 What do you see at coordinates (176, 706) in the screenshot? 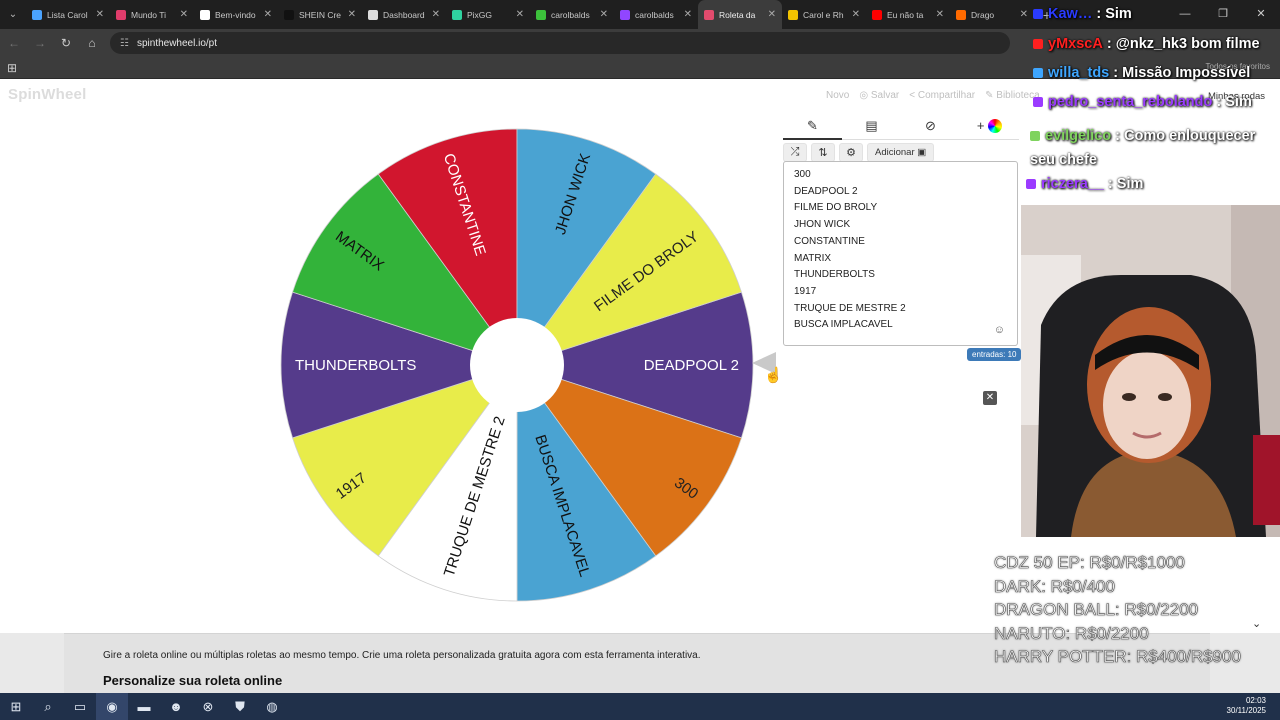
I see `discord-icon: ☻` at bounding box center [176, 706].